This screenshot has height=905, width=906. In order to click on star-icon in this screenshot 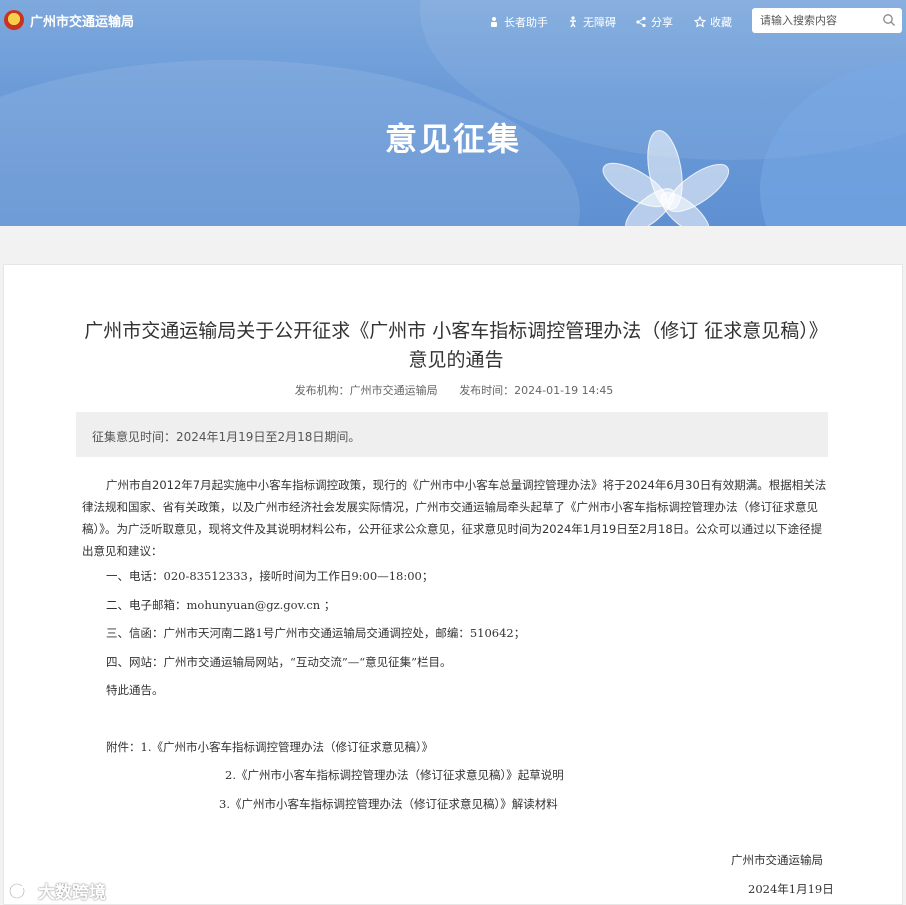, I will do `click(700, 22)`.